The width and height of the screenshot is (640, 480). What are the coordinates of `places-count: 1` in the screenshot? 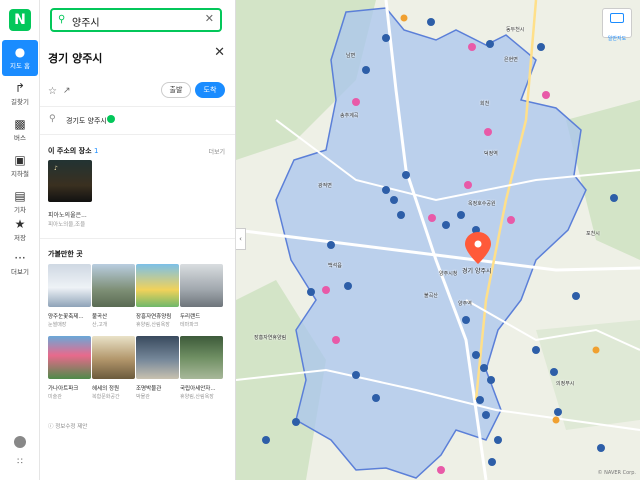 It's located at (96, 151).